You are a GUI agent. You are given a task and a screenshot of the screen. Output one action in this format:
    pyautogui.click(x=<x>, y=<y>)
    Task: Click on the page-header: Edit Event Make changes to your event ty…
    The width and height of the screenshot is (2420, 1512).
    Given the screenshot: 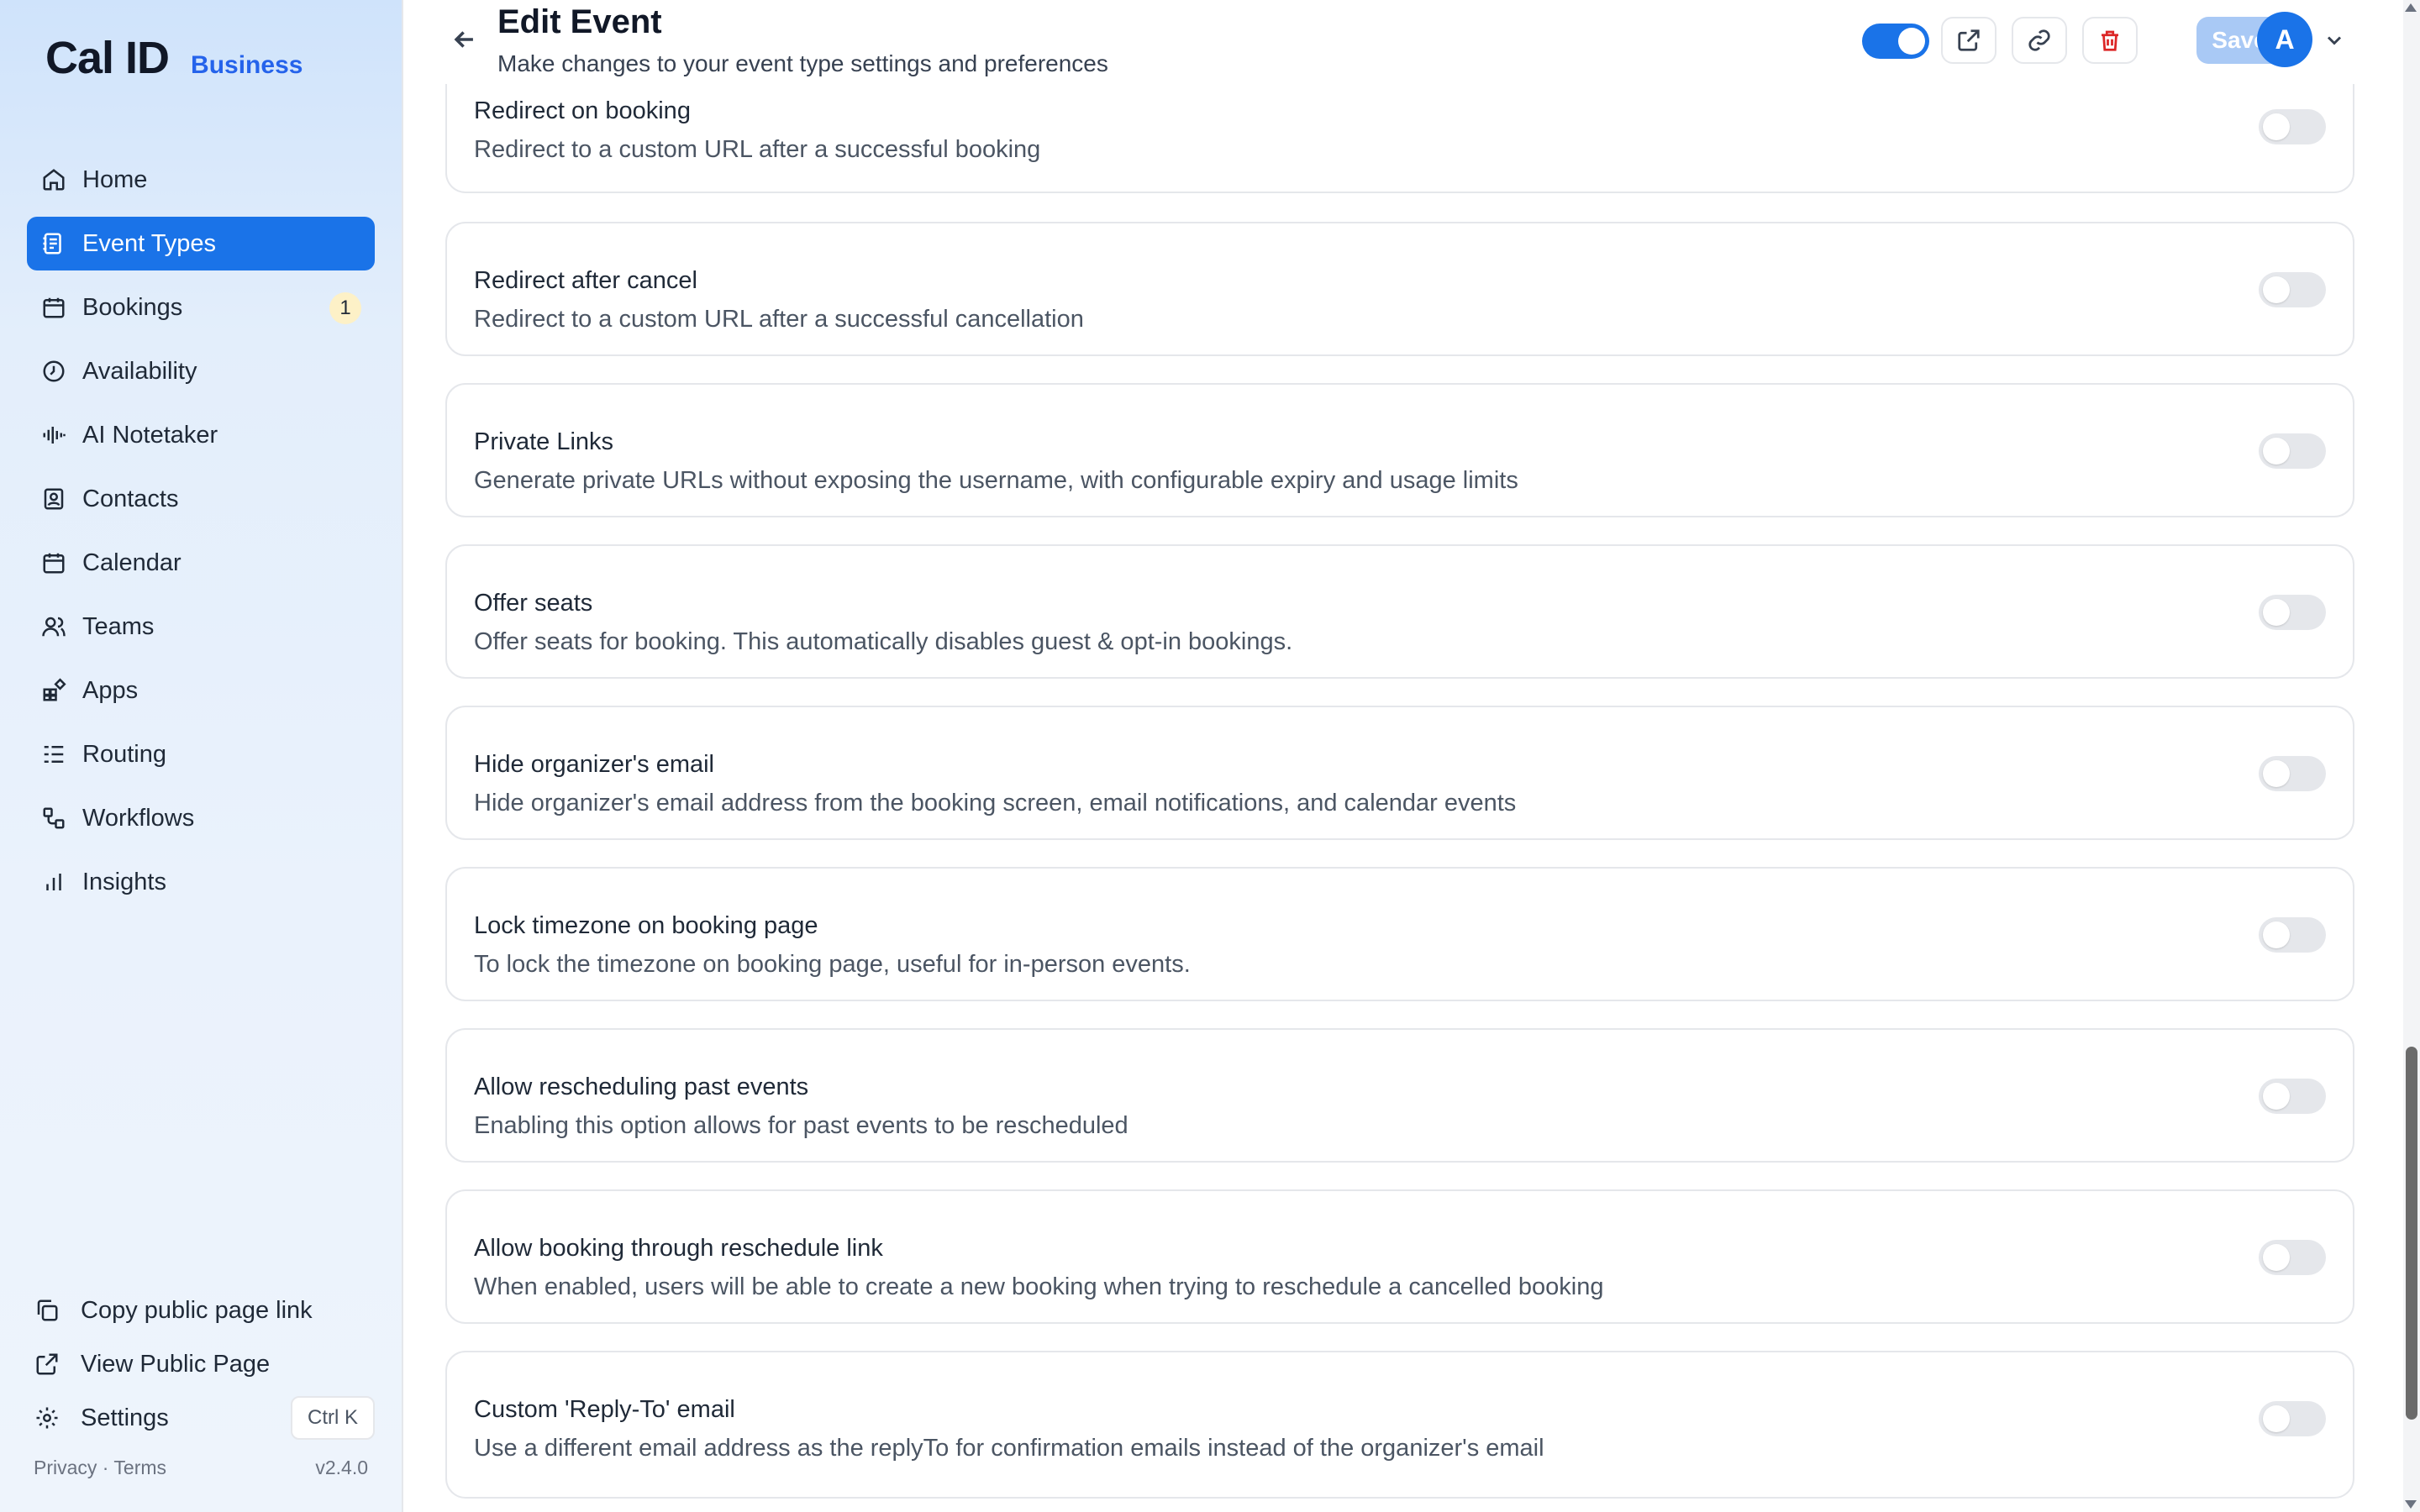 What is the action you would take?
    pyautogui.click(x=1403, y=42)
    